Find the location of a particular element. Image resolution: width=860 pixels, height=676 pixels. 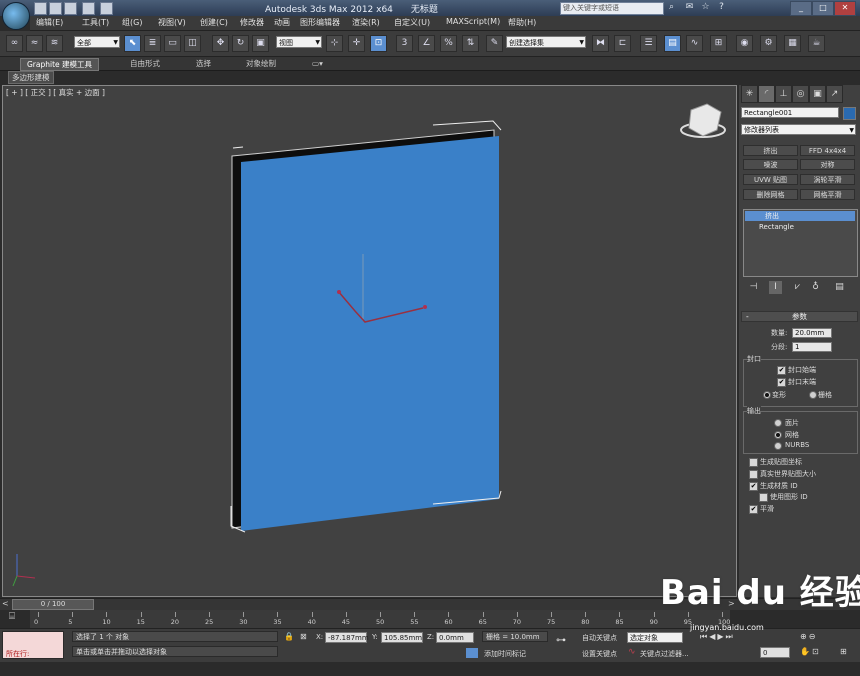

window-crossing-icon: ◫ is located at coordinates (192, 43).